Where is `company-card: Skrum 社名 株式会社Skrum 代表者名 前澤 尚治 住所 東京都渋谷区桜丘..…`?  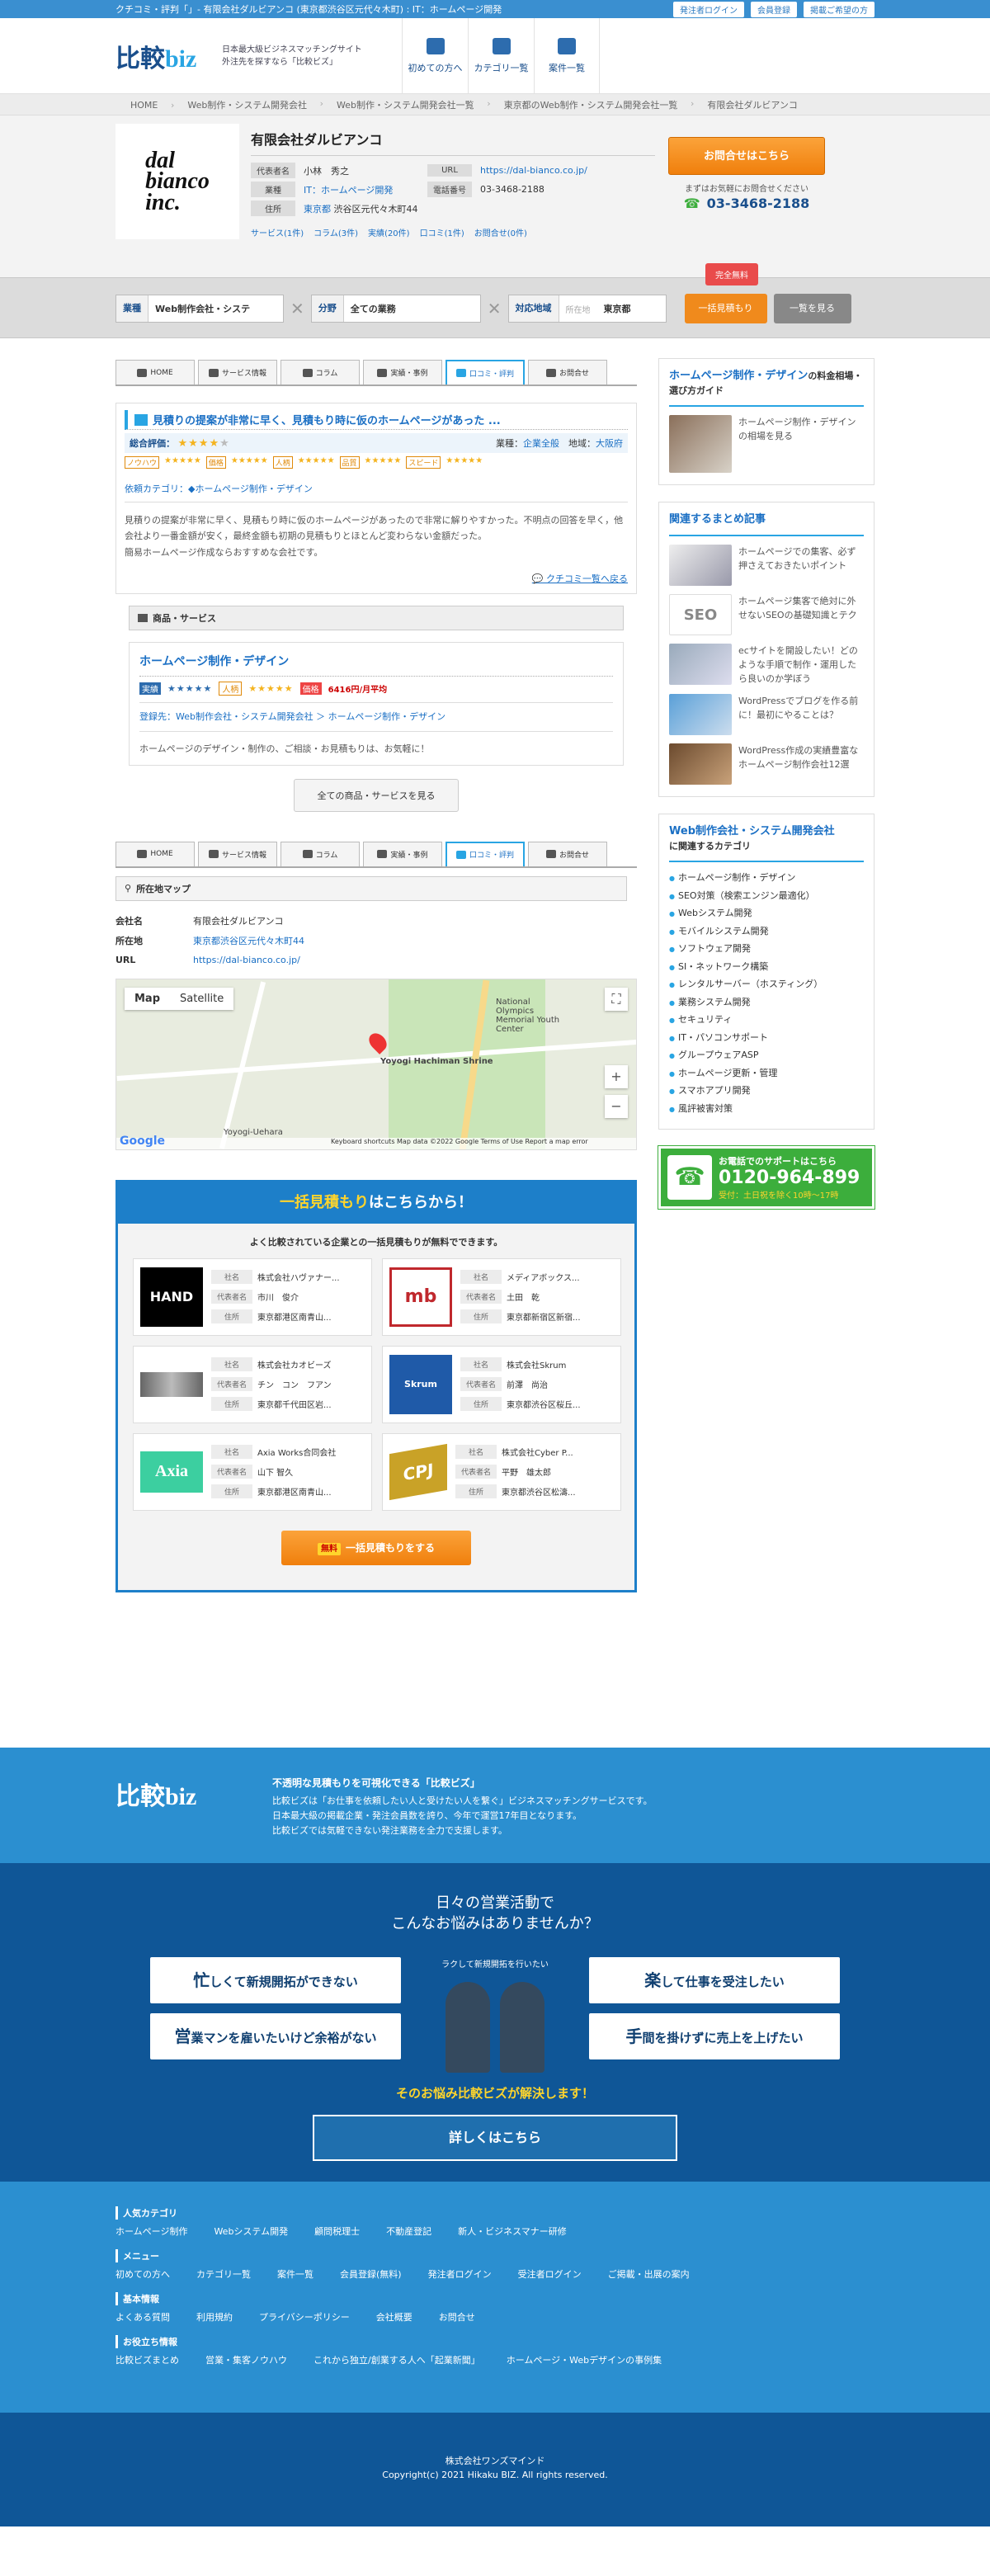 company-card: Skrum 社名 株式会社Skrum 代表者名 前澤 尚治 住所 東京都渋谷区桜丘..… is located at coordinates (501, 1384).